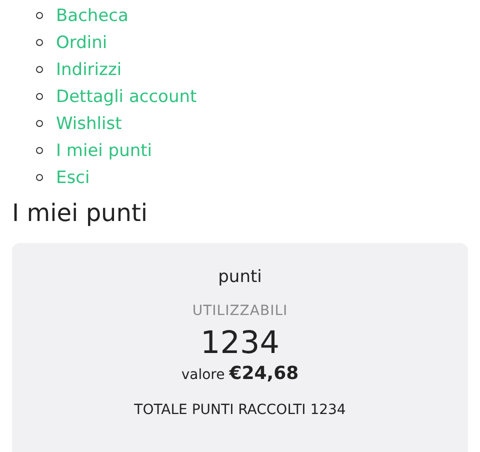  Describe the element at coordinates (240, 311) in the screenshot. I see `points-subtitle: UTILIZZABILI` at that location.